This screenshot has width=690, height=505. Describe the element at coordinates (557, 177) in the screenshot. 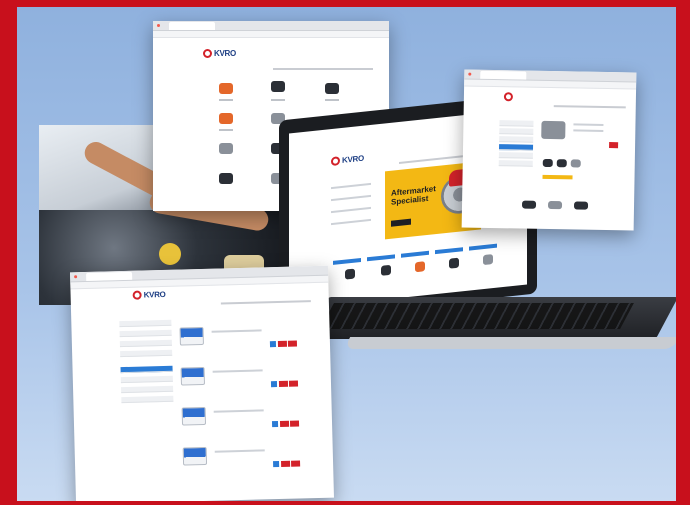

I see `price-badge` at that location.